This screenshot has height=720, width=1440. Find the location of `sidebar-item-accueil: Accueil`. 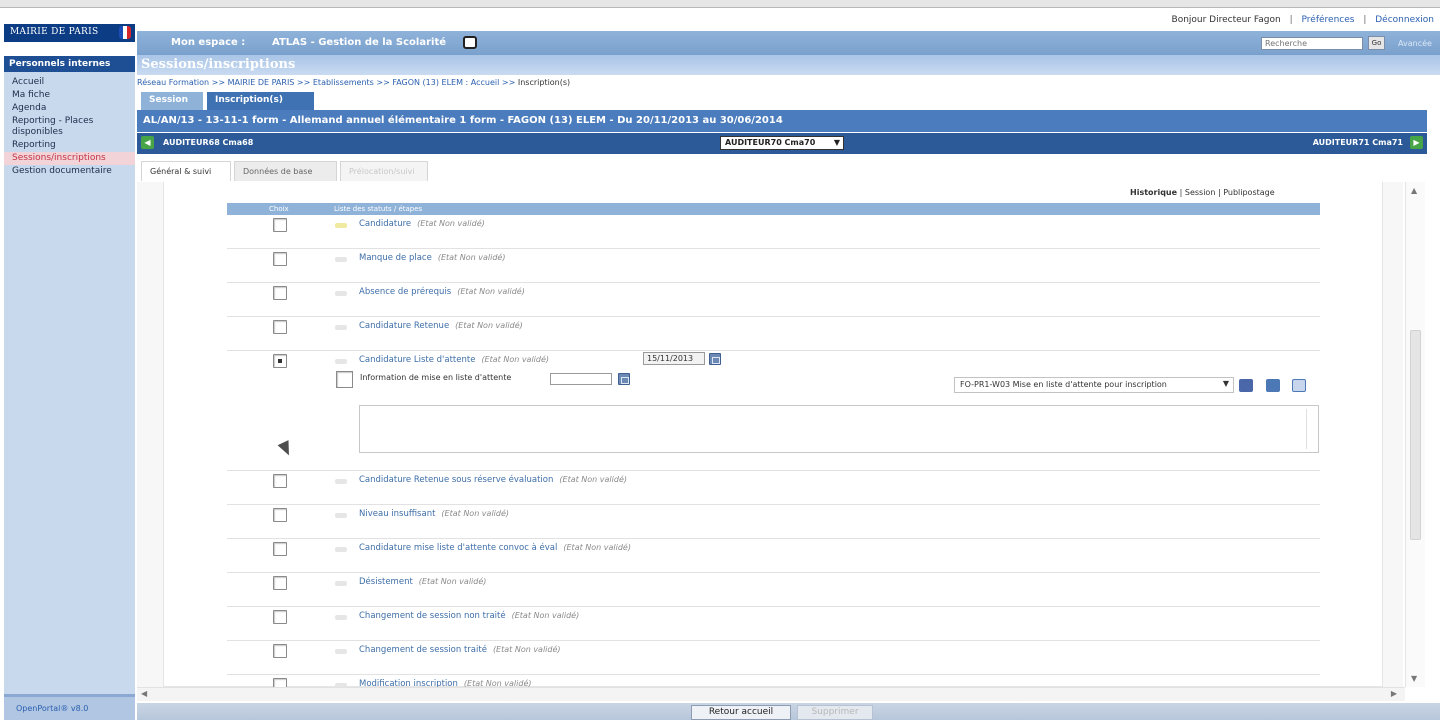

sidebar-item-accueil: Accueil is located at coordinates (69, 82).